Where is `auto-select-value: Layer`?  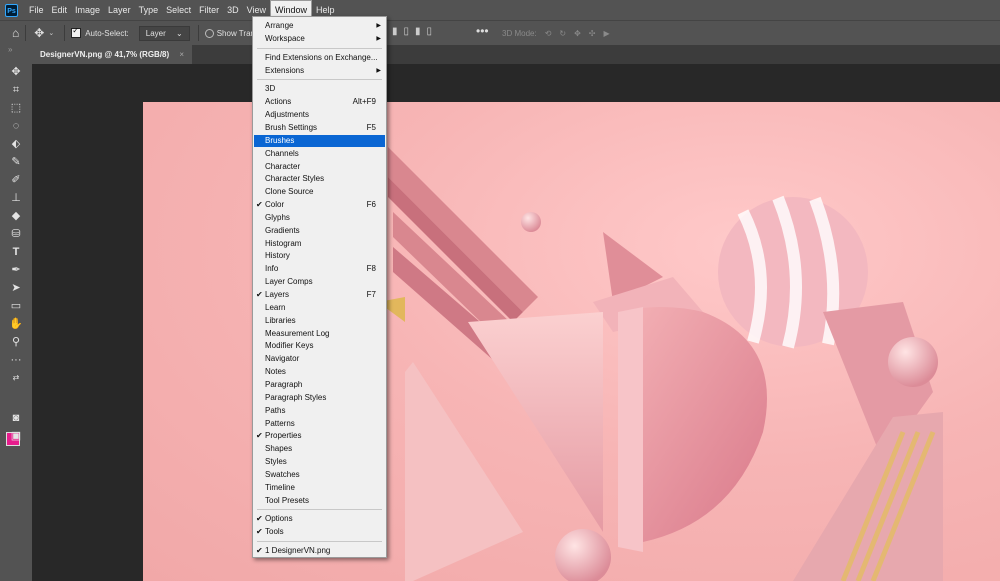
auto-select-value: Layer is located at coordinates (155, 33).